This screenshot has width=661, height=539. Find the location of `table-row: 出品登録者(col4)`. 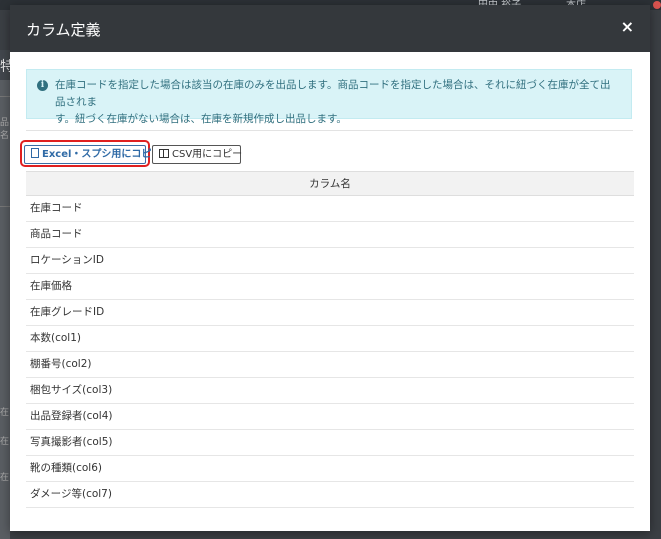

table-row: 出品登録者(col4) is located at coordinates (330, 417).